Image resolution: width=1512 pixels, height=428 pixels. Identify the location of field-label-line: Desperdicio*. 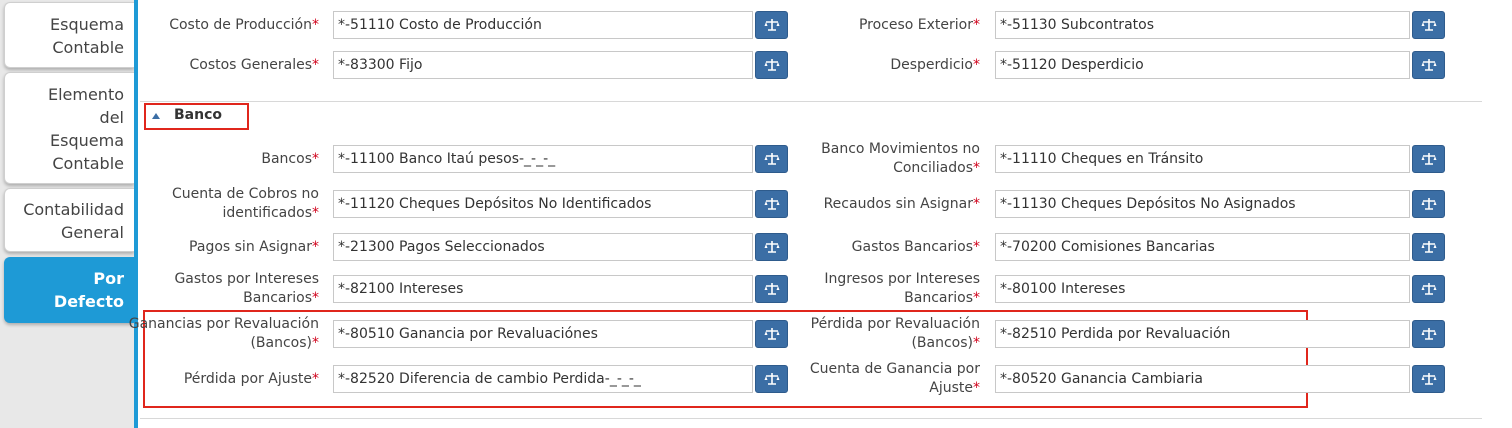
(935, 64).